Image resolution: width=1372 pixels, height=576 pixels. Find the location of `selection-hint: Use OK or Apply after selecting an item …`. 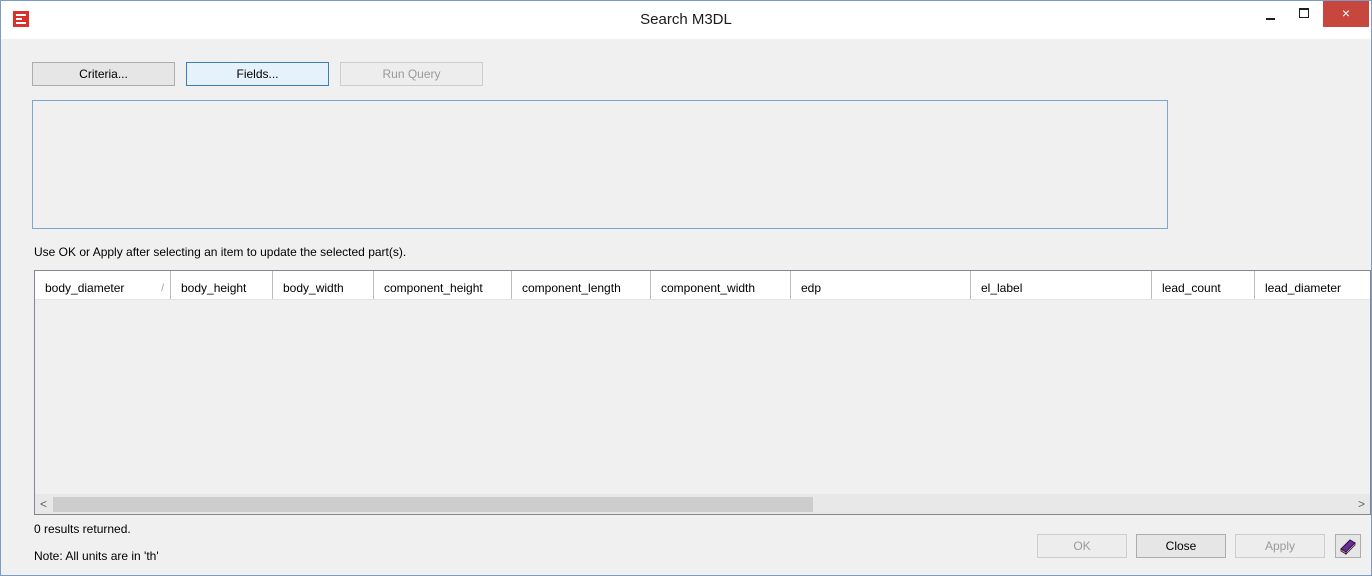

selection-hint: Use OK or Apply after selecting an item … is located at coordinates (220, 252).